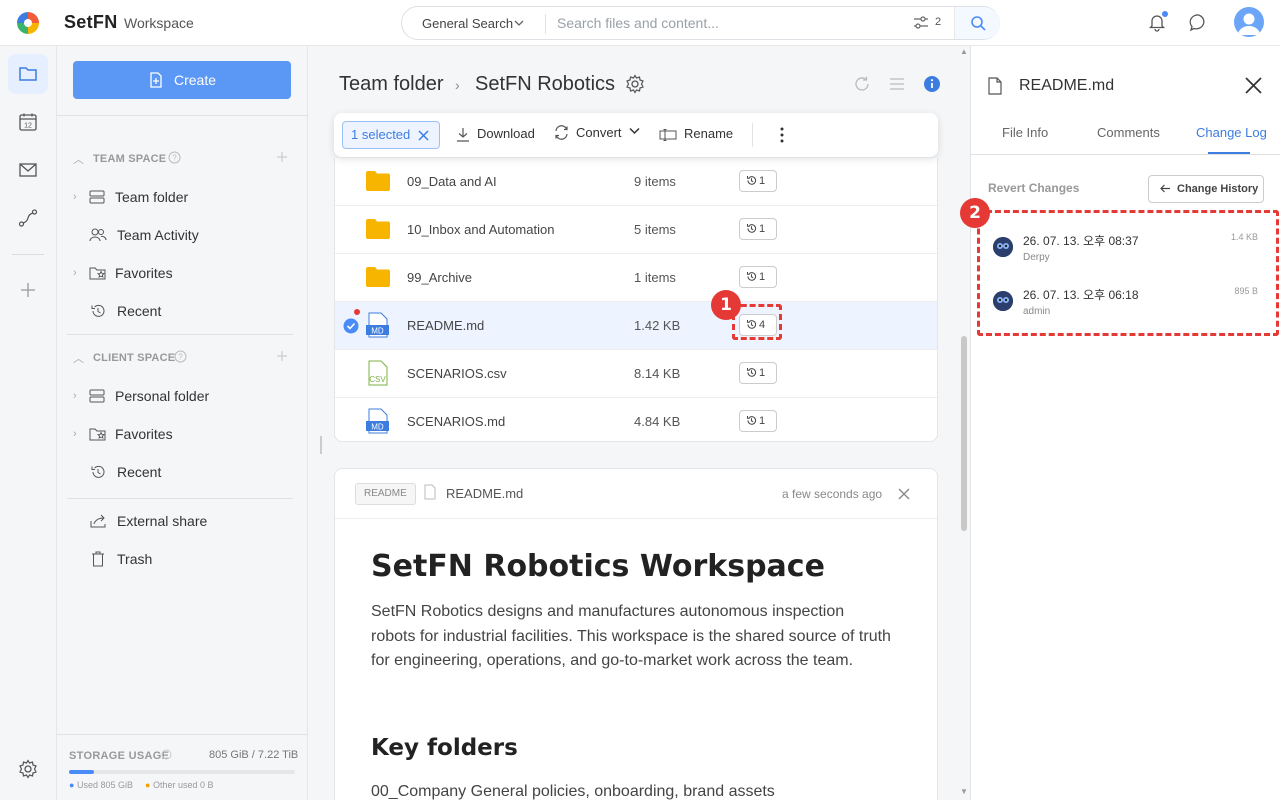 This screenshot has height=800, width=1280. I want to click on sidebar-item-trash: Trash, so click(134, 559).